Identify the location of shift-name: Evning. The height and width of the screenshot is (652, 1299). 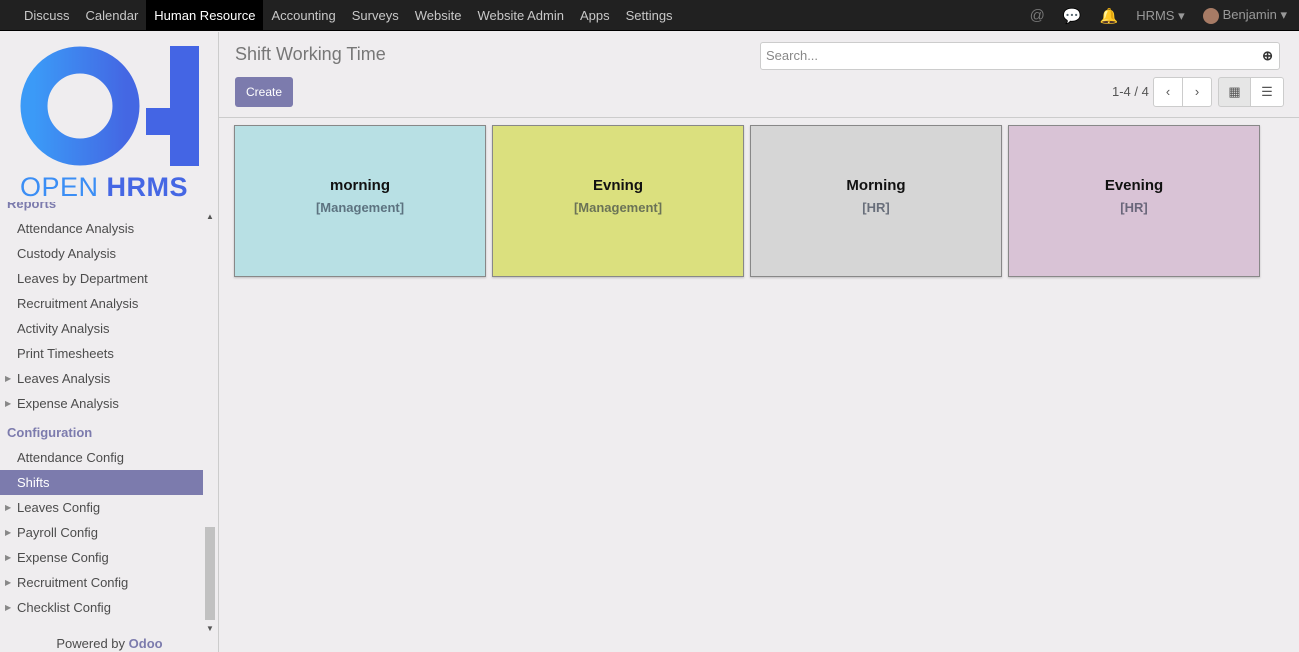
(617, 185).